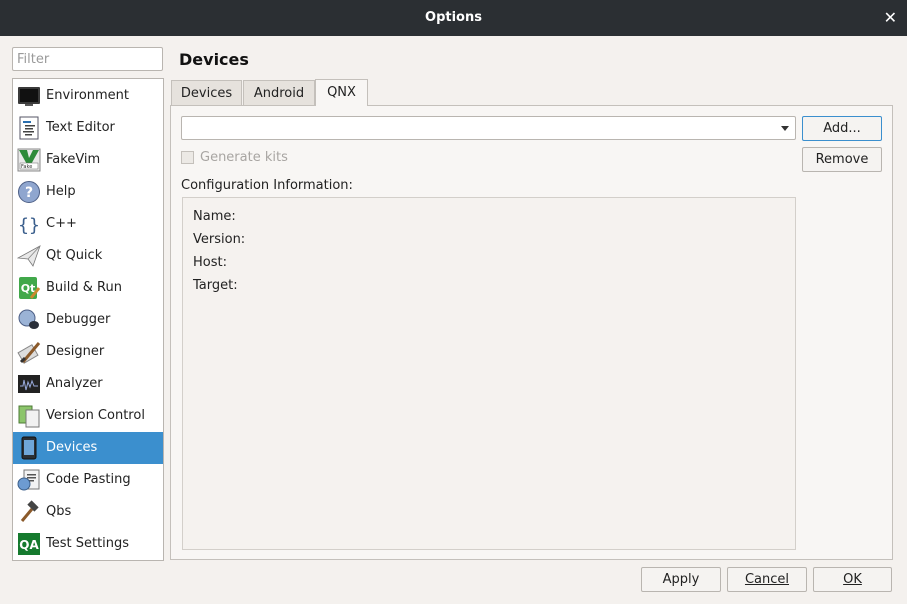 This screenshot has width=907, height=604. What do you see at coordinates (26, 167) in the screenshot?
I see `svg-text: Fake` at bounding box center [26, 167].